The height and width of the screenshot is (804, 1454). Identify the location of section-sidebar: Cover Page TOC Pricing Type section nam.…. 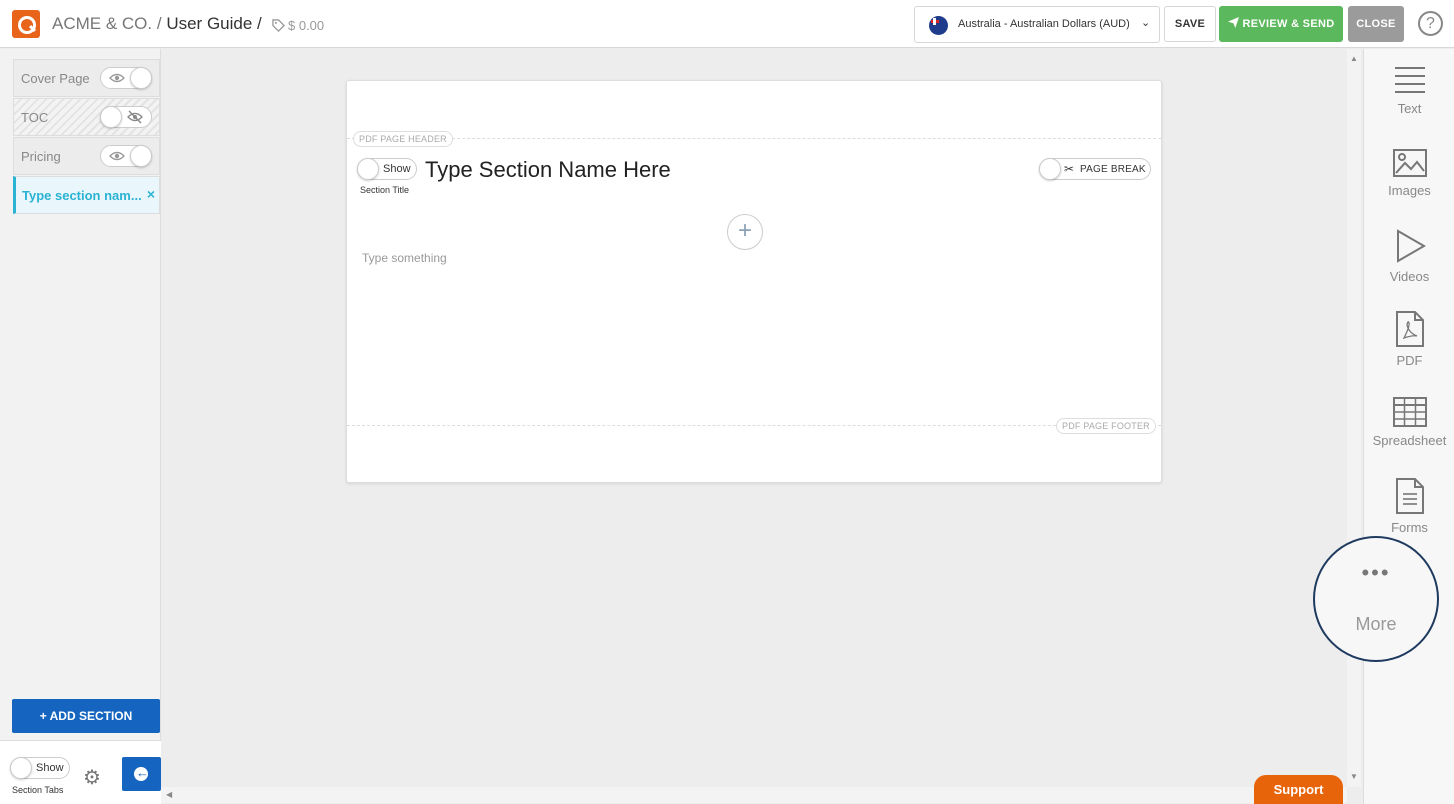
(80, 426).